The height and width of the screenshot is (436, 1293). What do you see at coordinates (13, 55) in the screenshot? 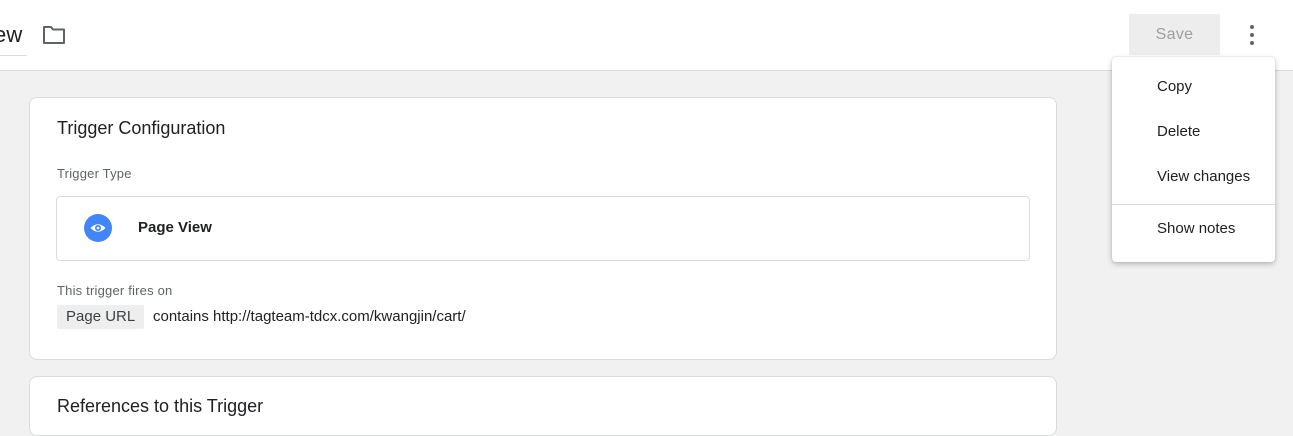
I see `title-underline` at bounding box center [13, 55].